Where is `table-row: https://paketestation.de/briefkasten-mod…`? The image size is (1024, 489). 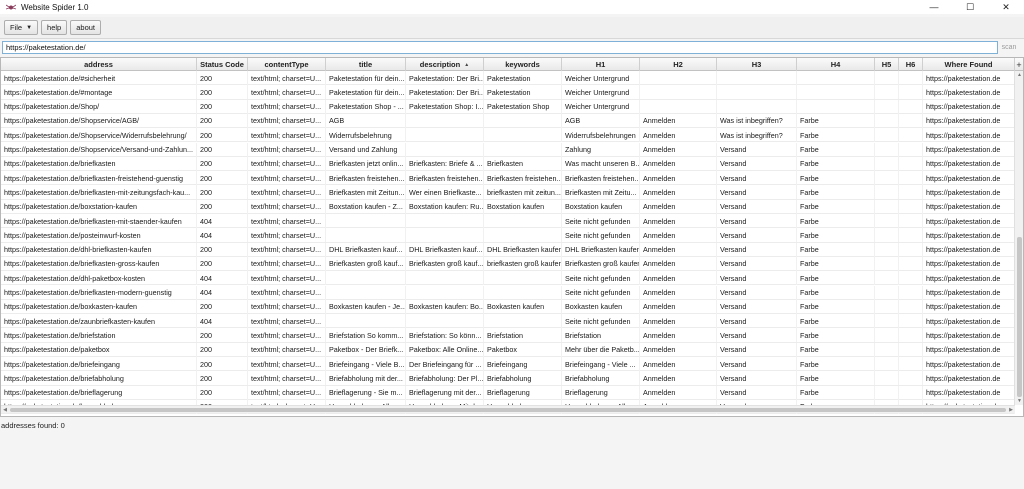
table-row: https://paketestation.de/briefkasten-mod… is located at coordinates (508, 292).